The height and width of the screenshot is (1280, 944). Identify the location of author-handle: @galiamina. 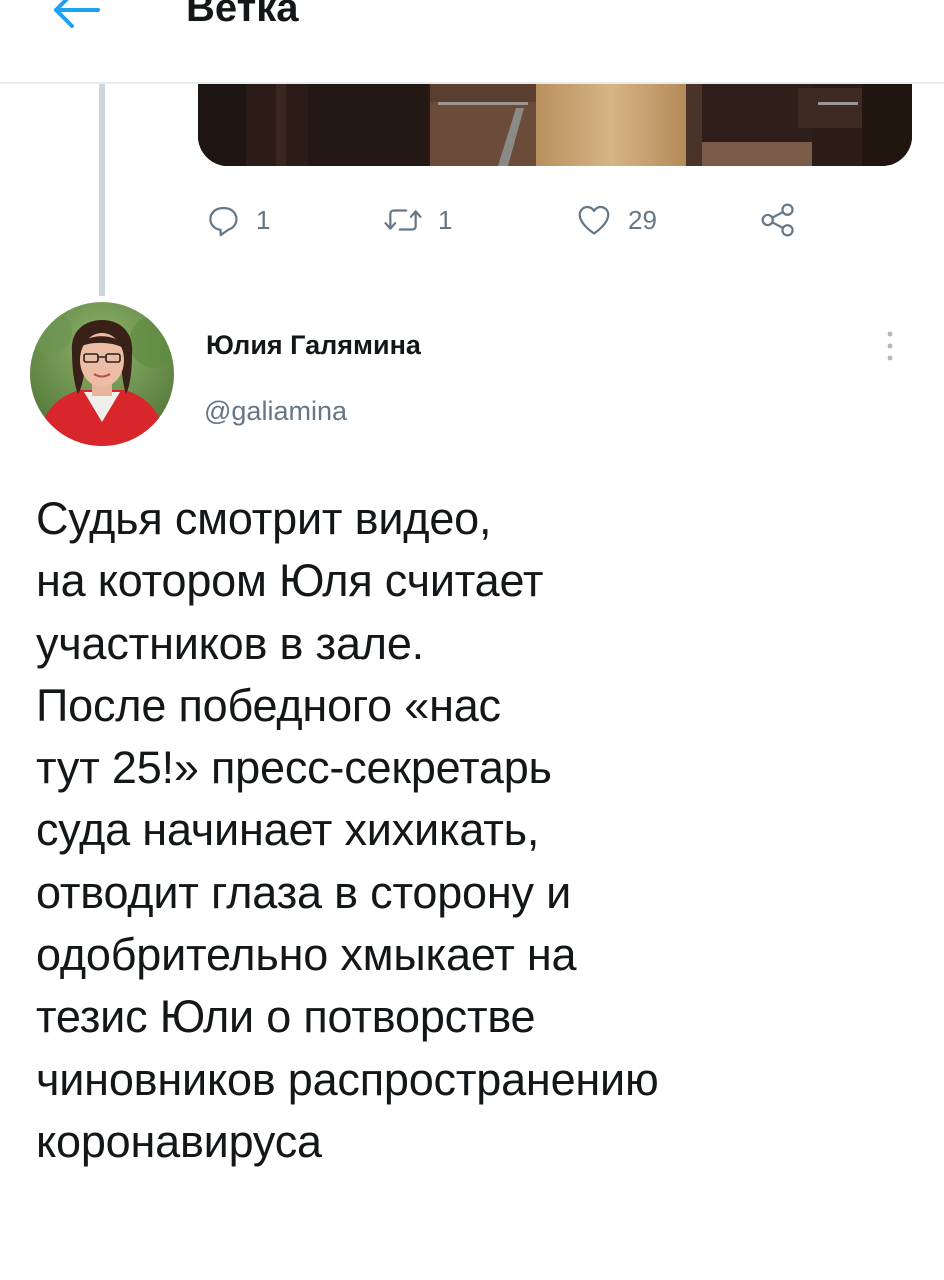
(275, 411).